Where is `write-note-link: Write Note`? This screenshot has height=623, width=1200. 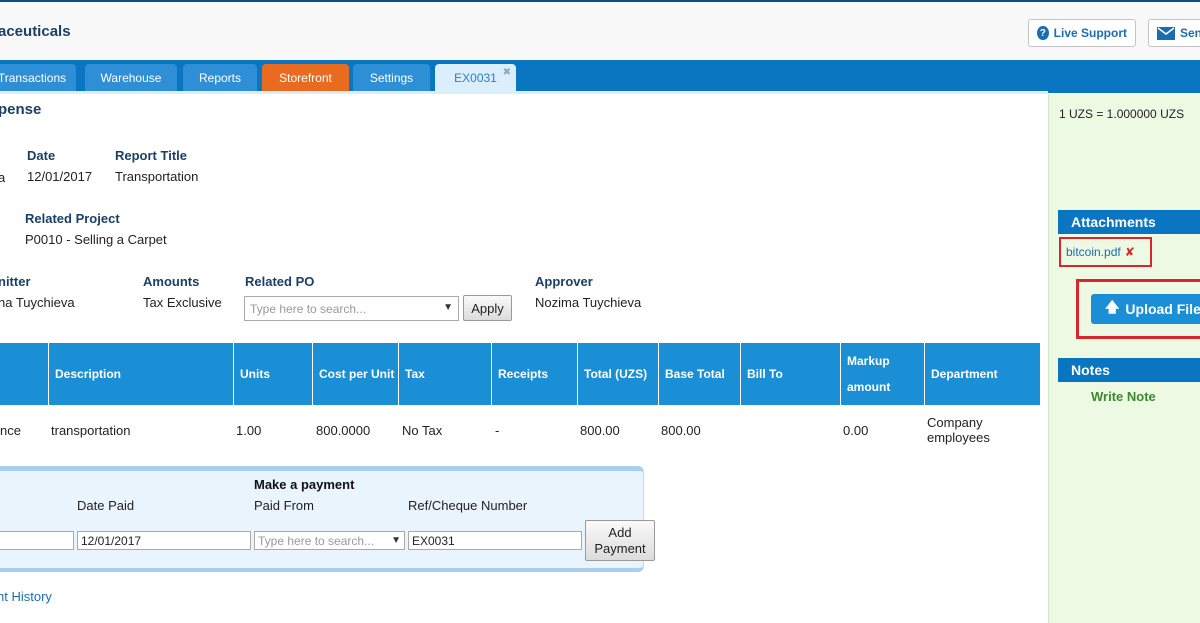 write-note-link: Write Note is located at coordinates (1123, 396).